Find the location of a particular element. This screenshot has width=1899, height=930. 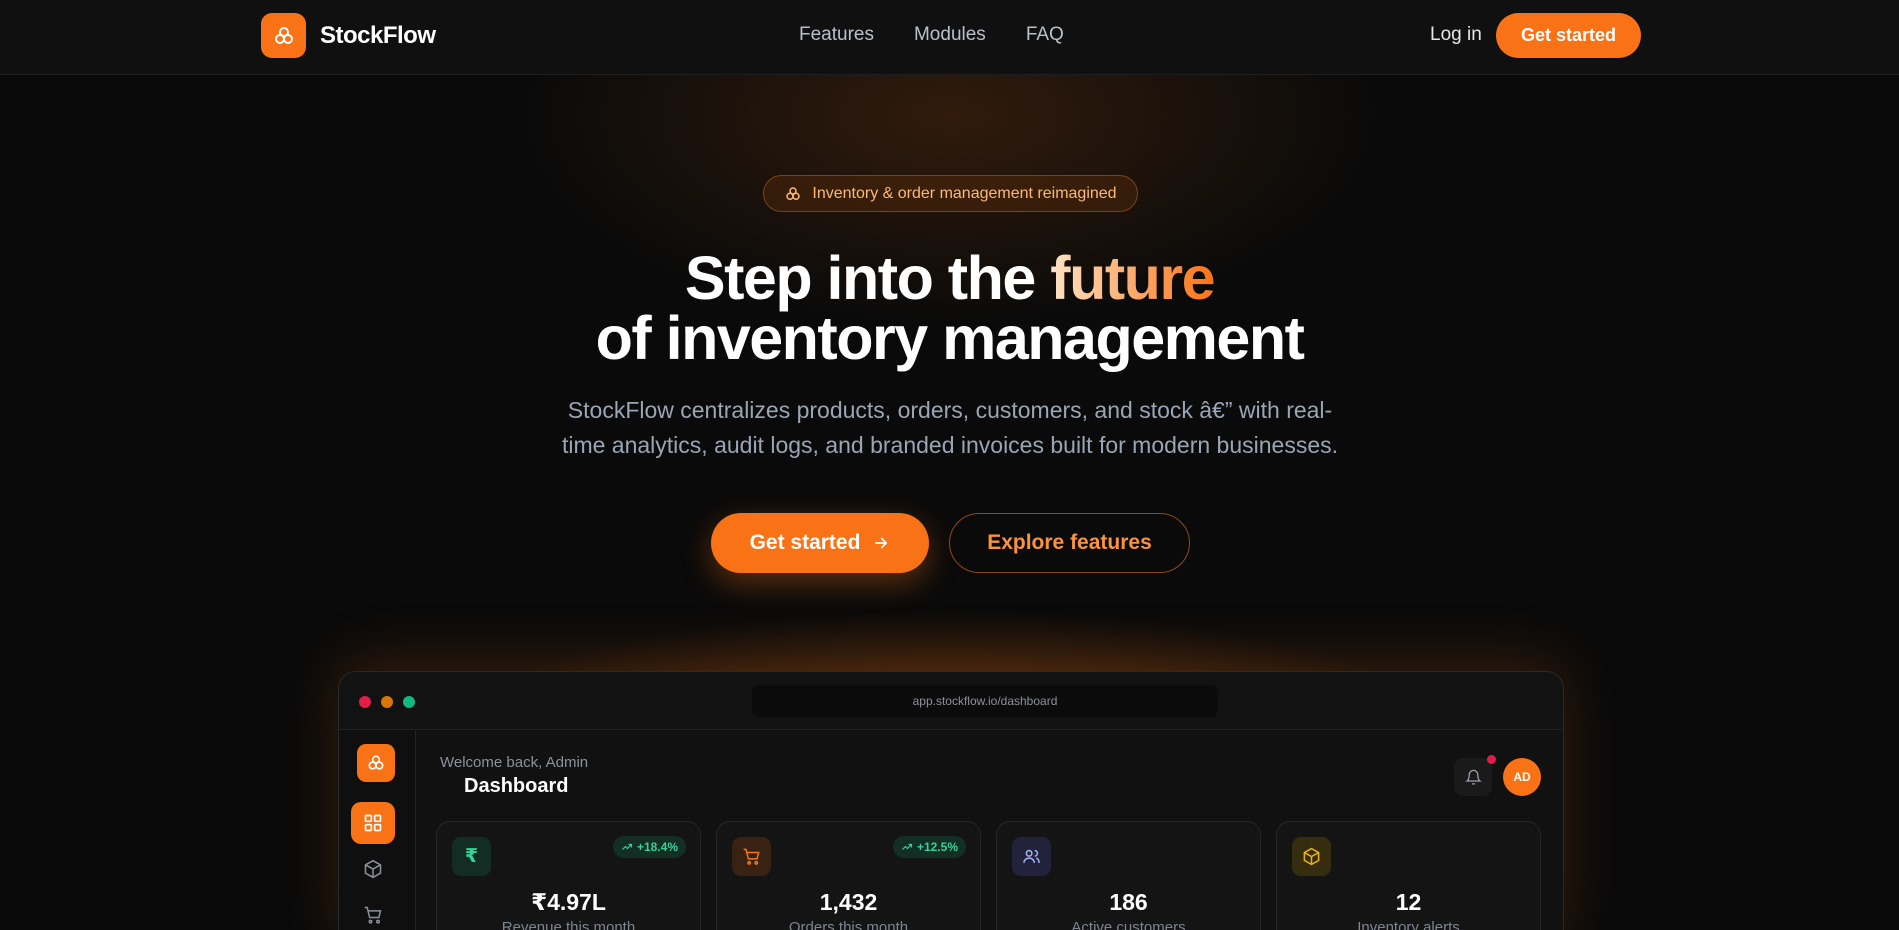

brand-name: StockFlow is located at coordinates (378, 35).